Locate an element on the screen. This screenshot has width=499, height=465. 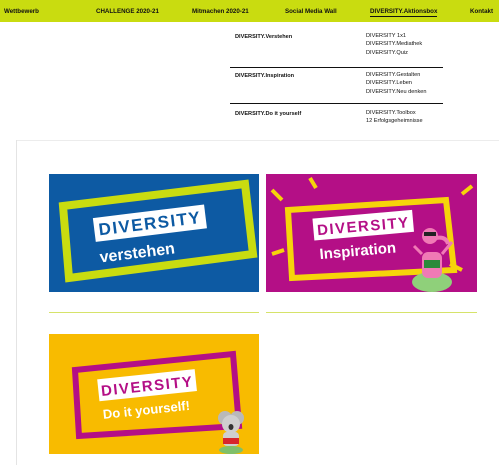
tile-diversity-do-it-yourself: DIVERSITY Do it yourself! is located at coordinates (154, 394).